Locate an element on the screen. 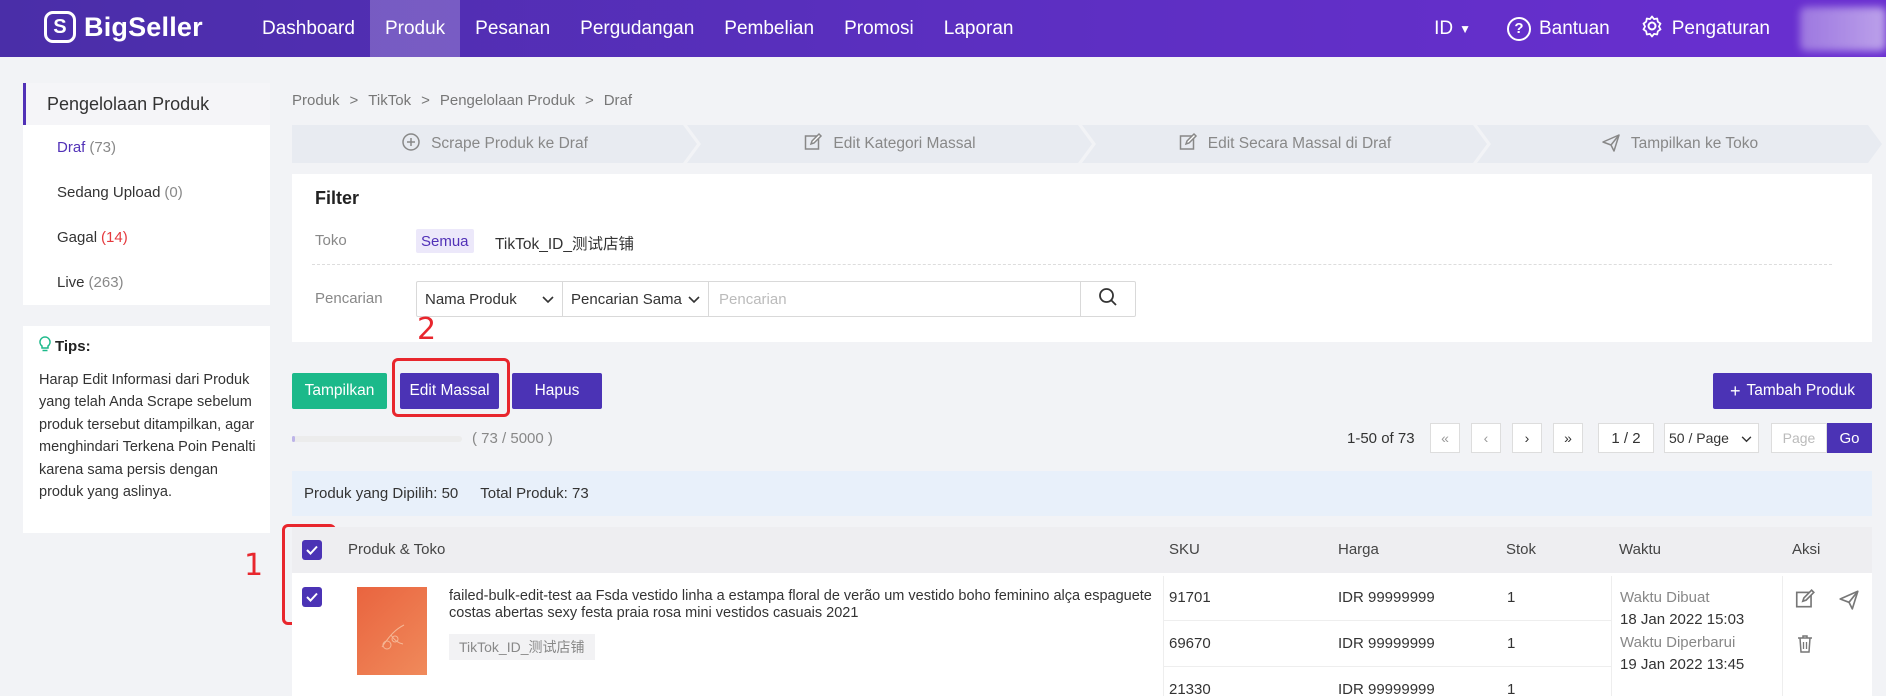 This screenshot has height=696, width=1886. filter-divider is located at coordinates (1072, 264).